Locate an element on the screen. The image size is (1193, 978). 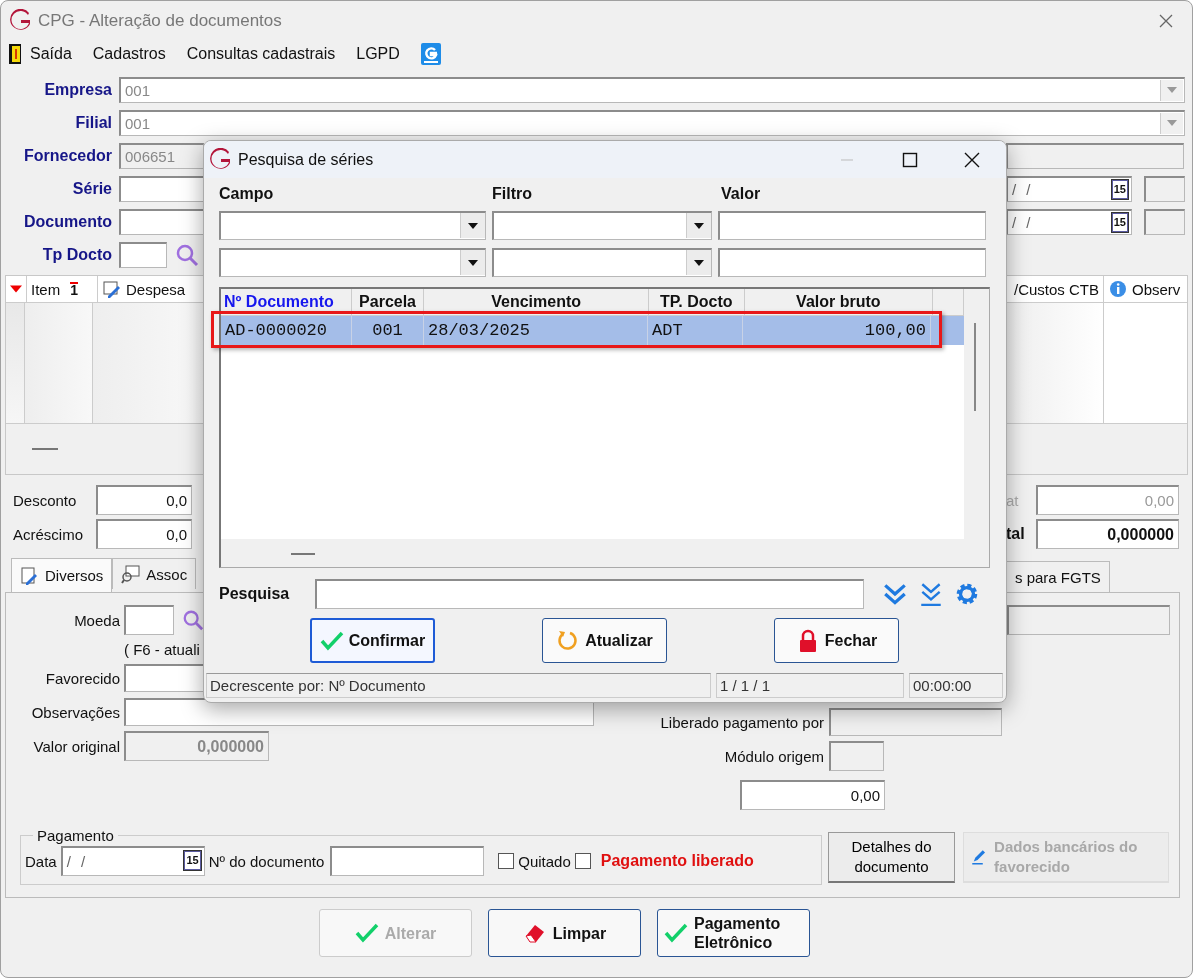
amount-field: 0,00 is located at coordinates (812, 795).